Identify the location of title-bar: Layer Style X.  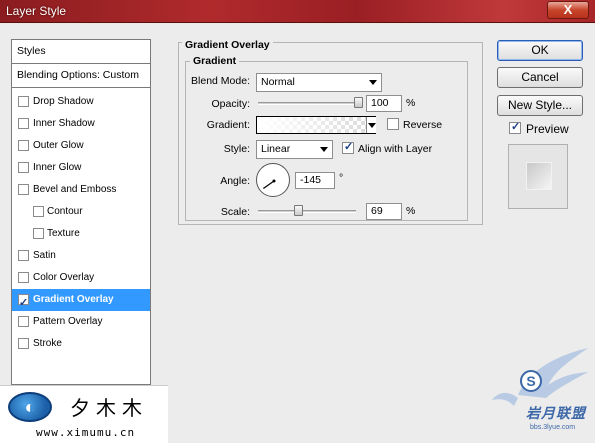
(297, 11).